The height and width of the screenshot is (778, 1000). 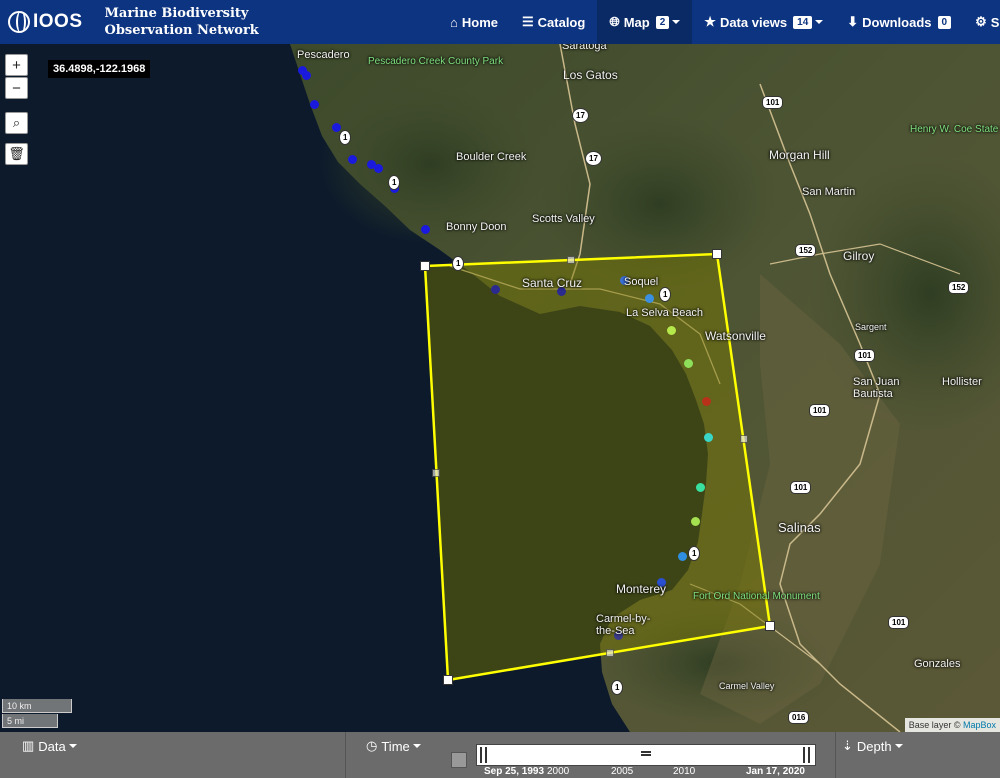 I want to click on nav-data-views-label: Data views, so click(x=753, y=22).